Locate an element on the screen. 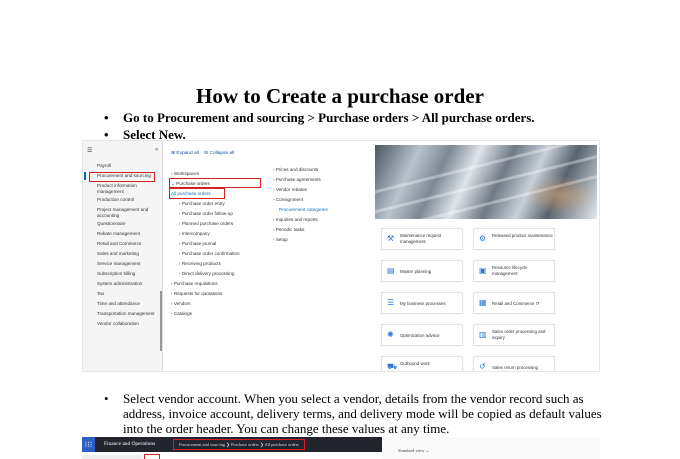 This screenshot has width=680, height=459. gear-icon: ✺ is located at coordinates (390, 334).